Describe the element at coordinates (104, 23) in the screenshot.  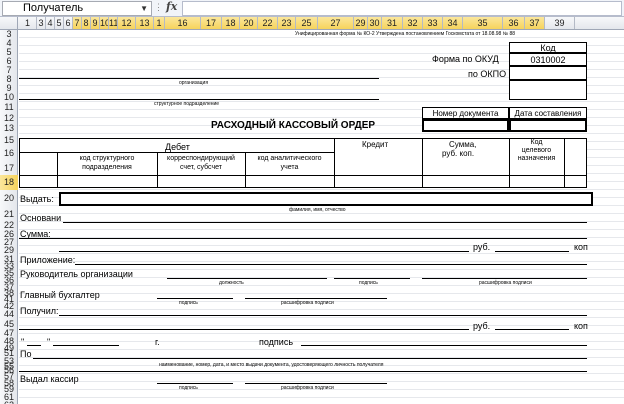
I see `column-header-cell: 10` at that location.